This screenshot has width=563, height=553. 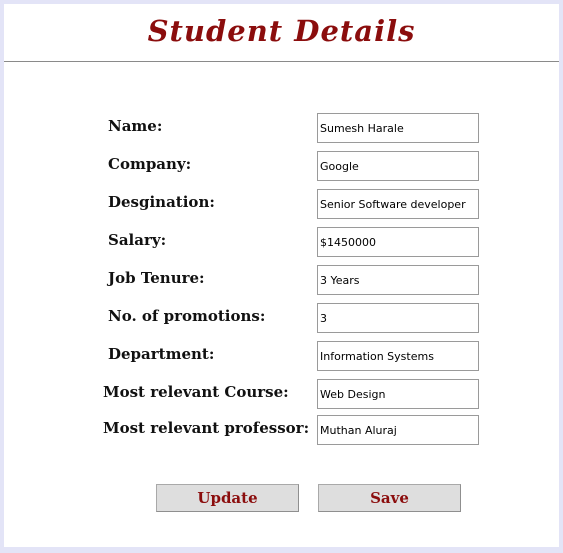 I want to click on name-field, so click(x=398, y=128).